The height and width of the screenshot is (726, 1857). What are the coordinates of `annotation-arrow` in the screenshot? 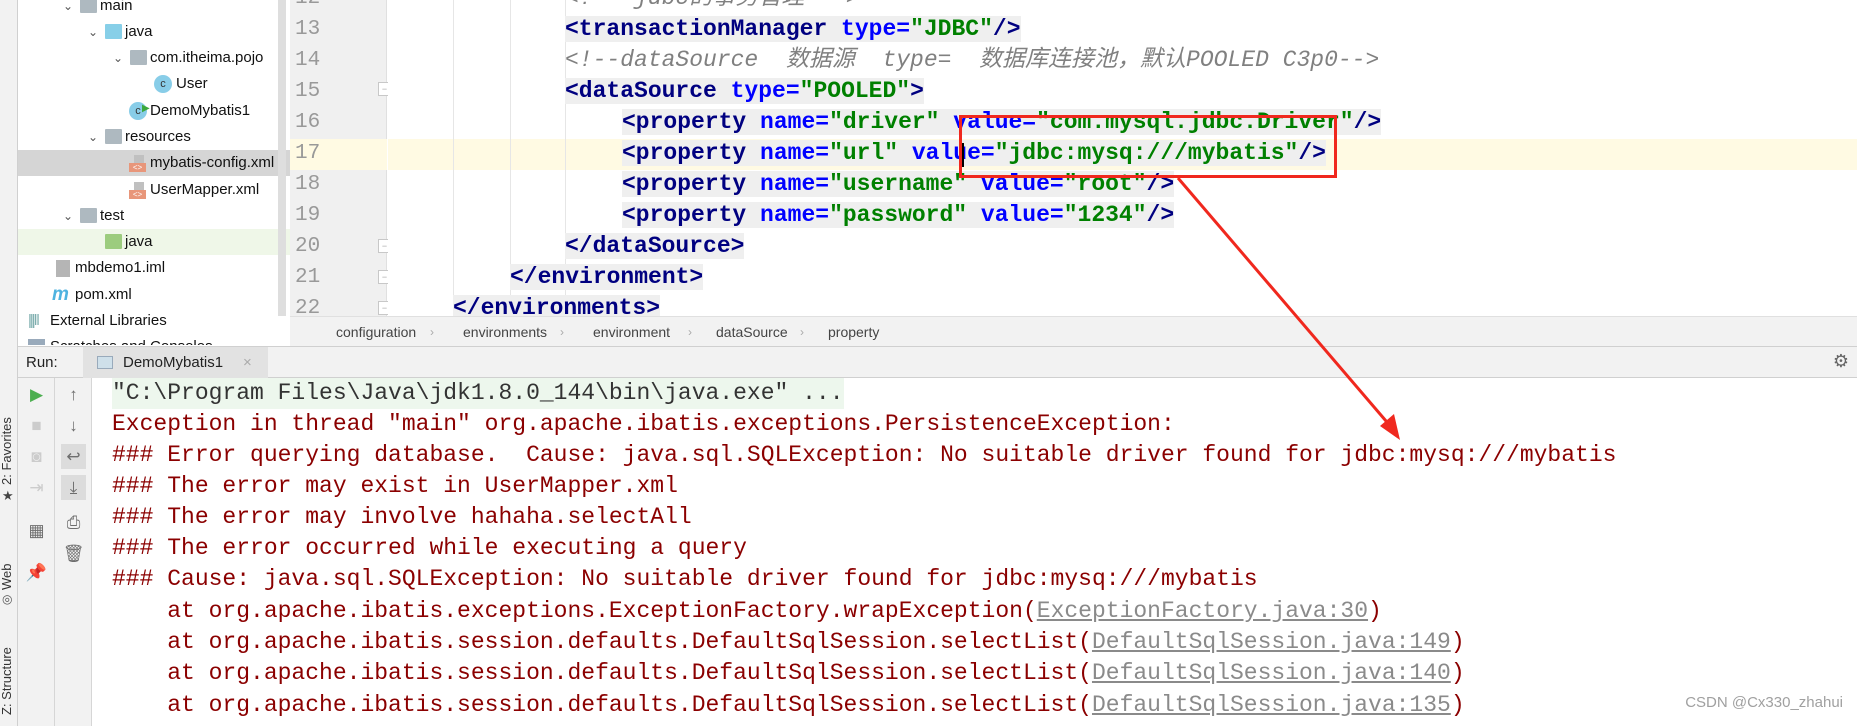 It's located at (1288, 308).